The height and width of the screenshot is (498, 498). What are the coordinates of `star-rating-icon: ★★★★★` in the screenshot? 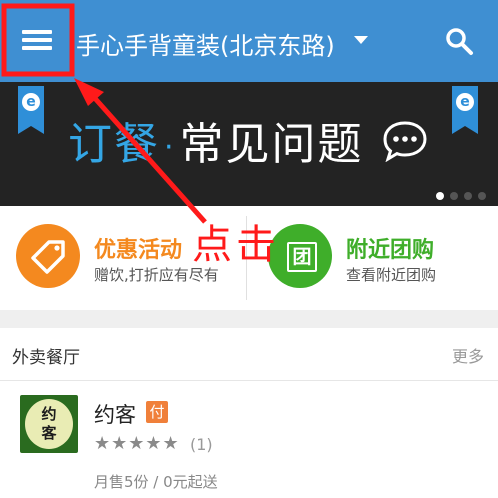 It's located at (137, 443).